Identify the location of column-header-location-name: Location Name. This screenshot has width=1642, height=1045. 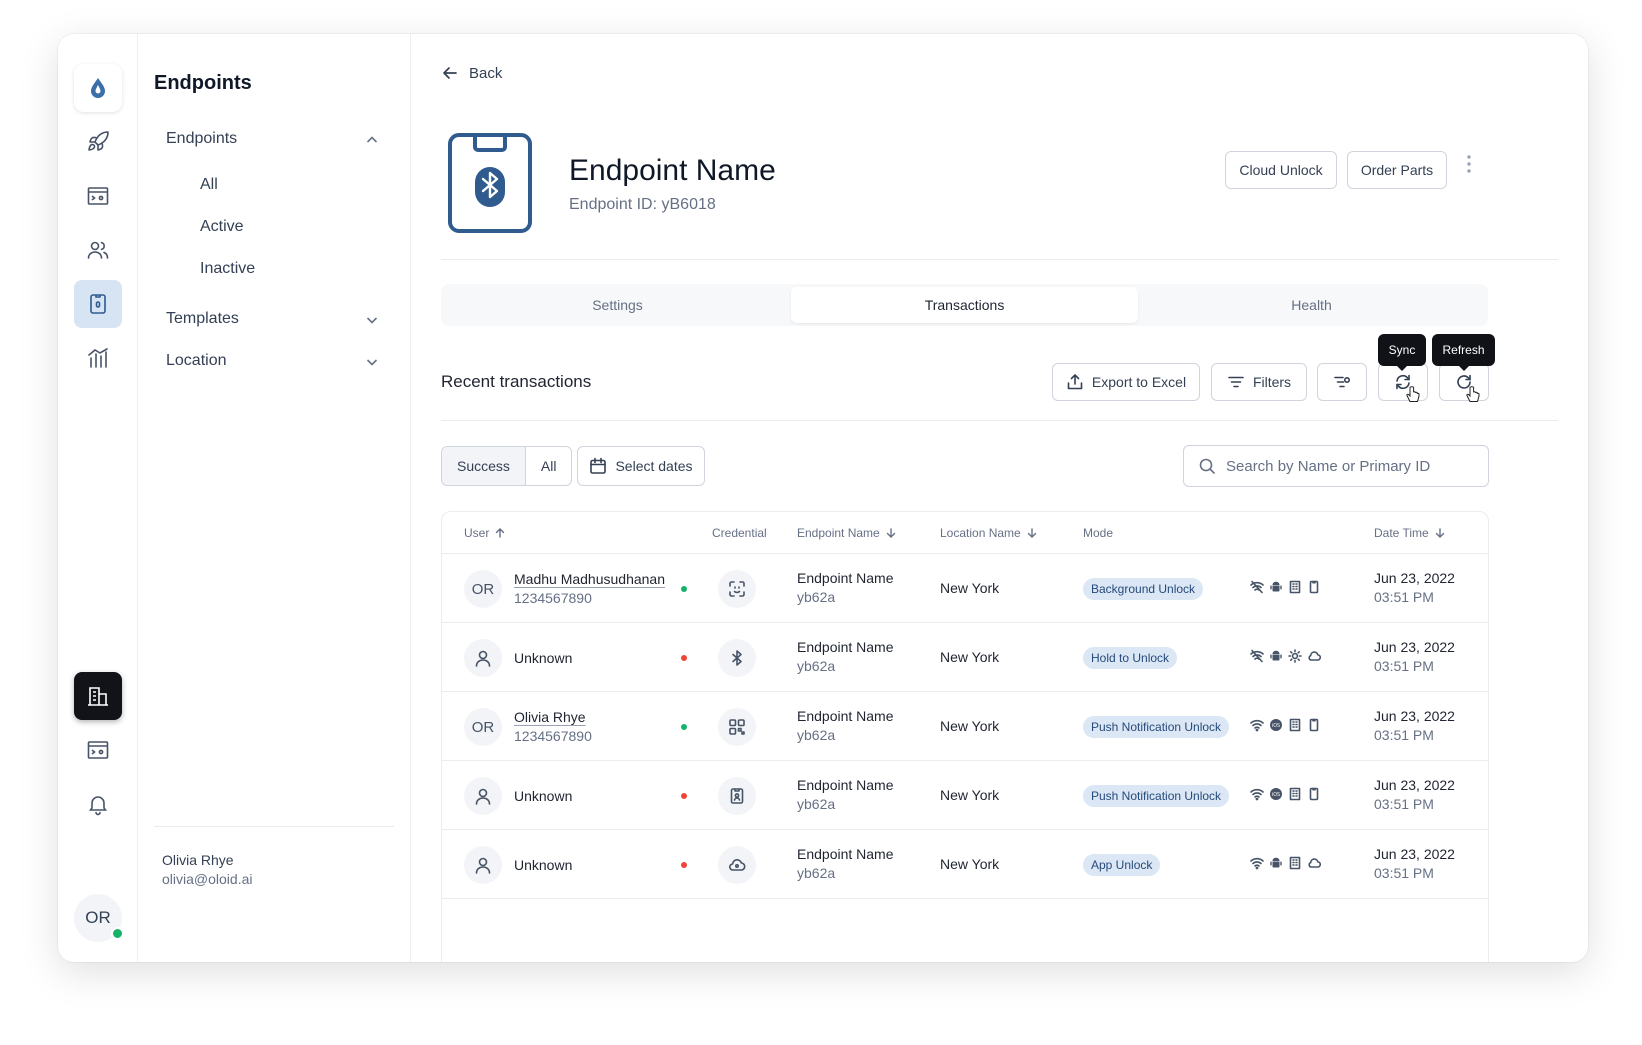
(989, 533).